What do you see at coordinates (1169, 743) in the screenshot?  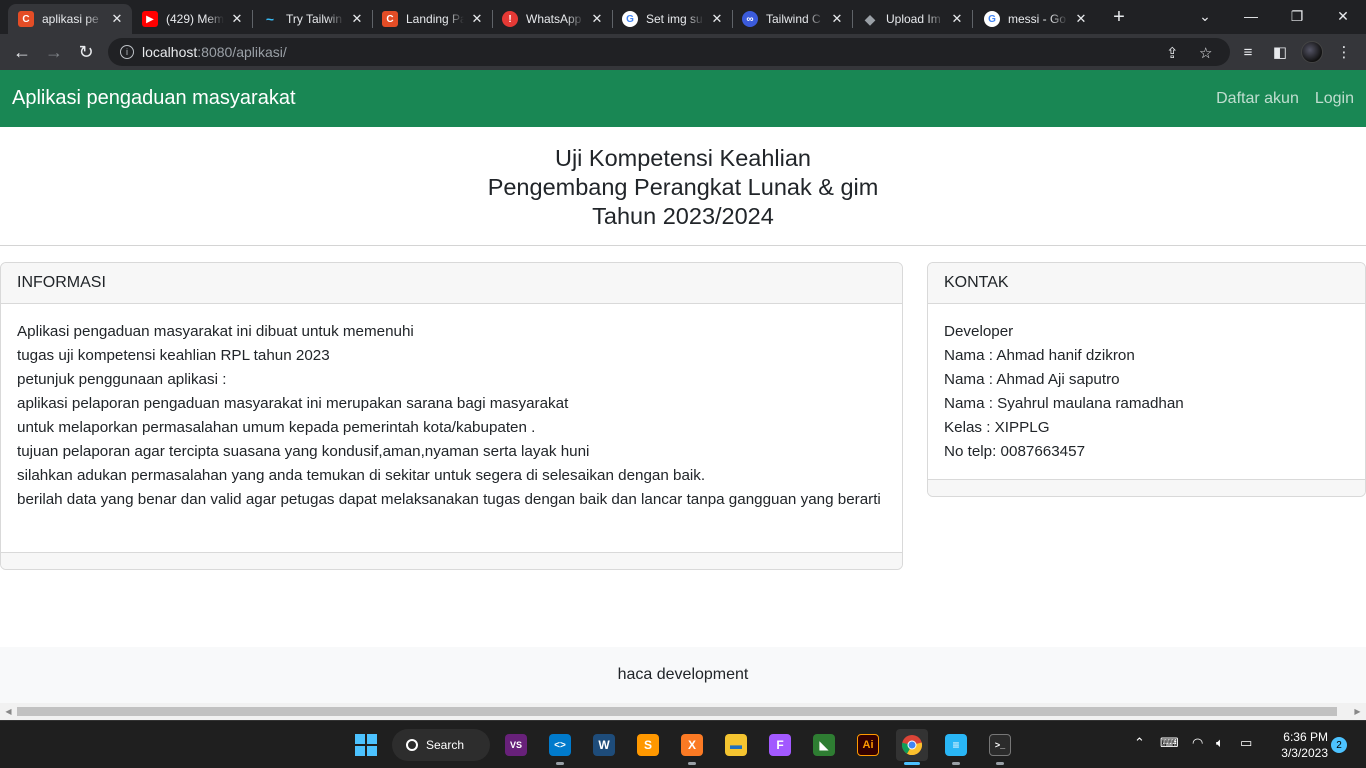 I see `keyboard-icon: ⌨` at bounding box center [1169, 743].